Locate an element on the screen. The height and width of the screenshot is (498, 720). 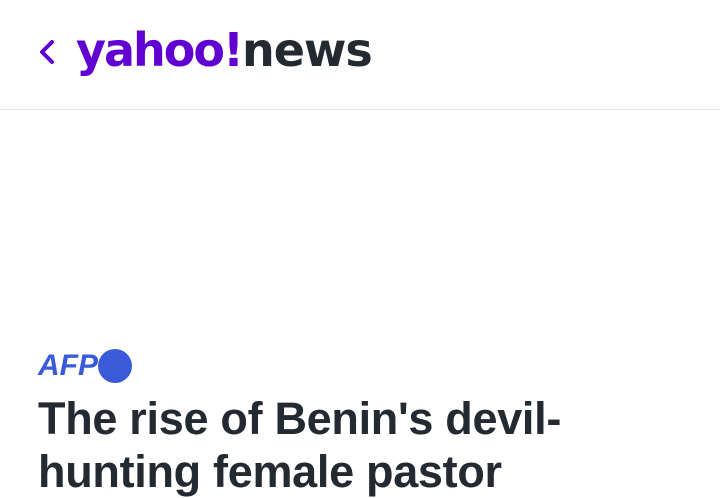
back-button is located at coordinates (49, 52).